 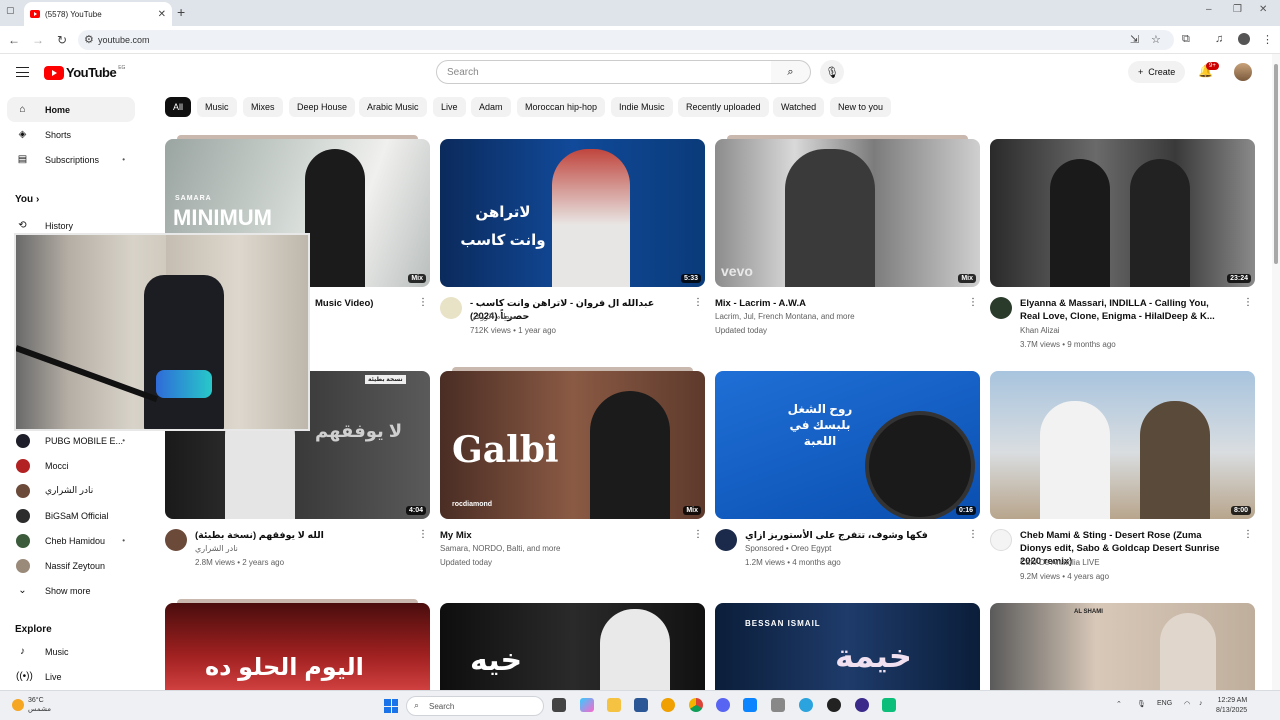 What do you see at coordinates (1141, 704) in the screenshot?
I see `microphone-tray-icon: 🎙` at bounding box center [1141, 704].